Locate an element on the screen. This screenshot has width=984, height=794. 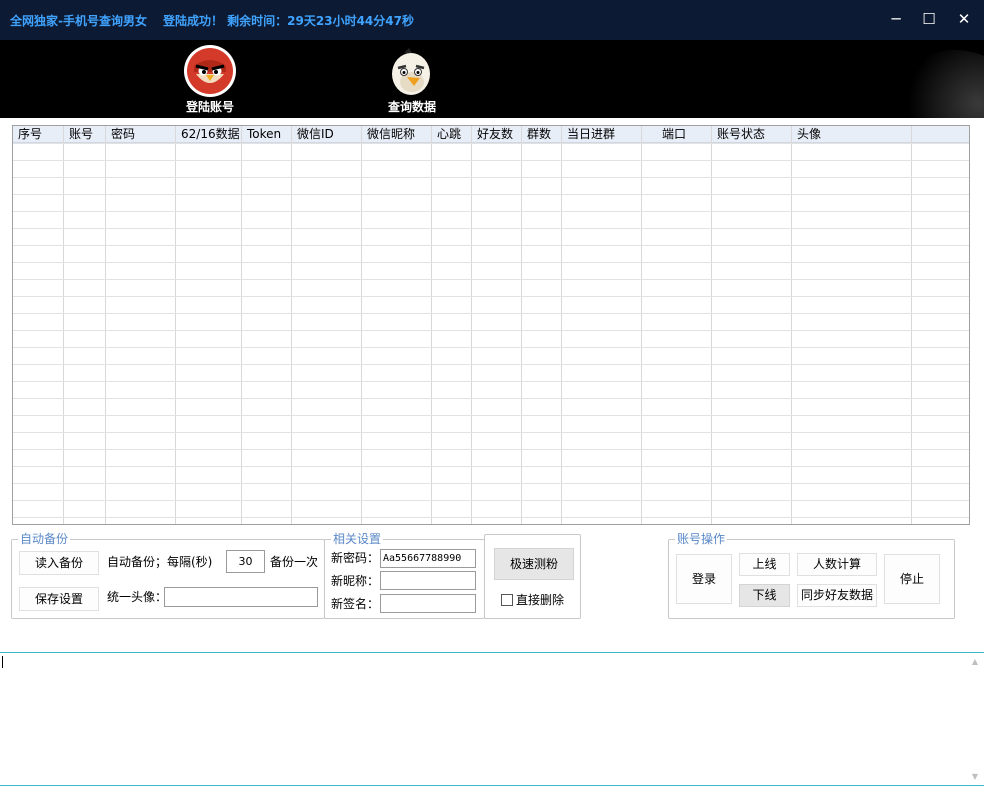
column-header: 心跳 is located at coordinates (451, 134).